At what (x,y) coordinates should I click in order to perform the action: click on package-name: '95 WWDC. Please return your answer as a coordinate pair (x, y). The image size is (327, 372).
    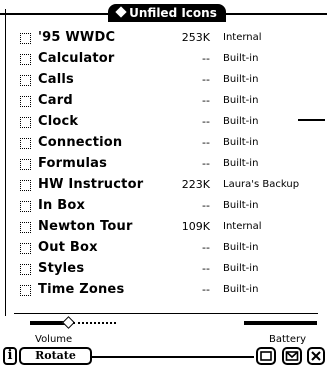
    Looking at the image, I should click on (77, 37).